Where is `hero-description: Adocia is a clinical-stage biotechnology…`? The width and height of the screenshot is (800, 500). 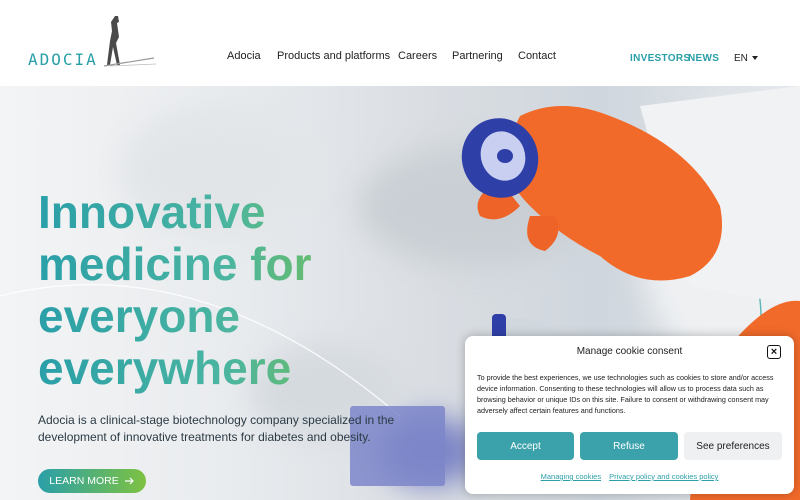
hero-description: Adocia is a clinical-stage biotechnology… is located at coordinates (216, 428).